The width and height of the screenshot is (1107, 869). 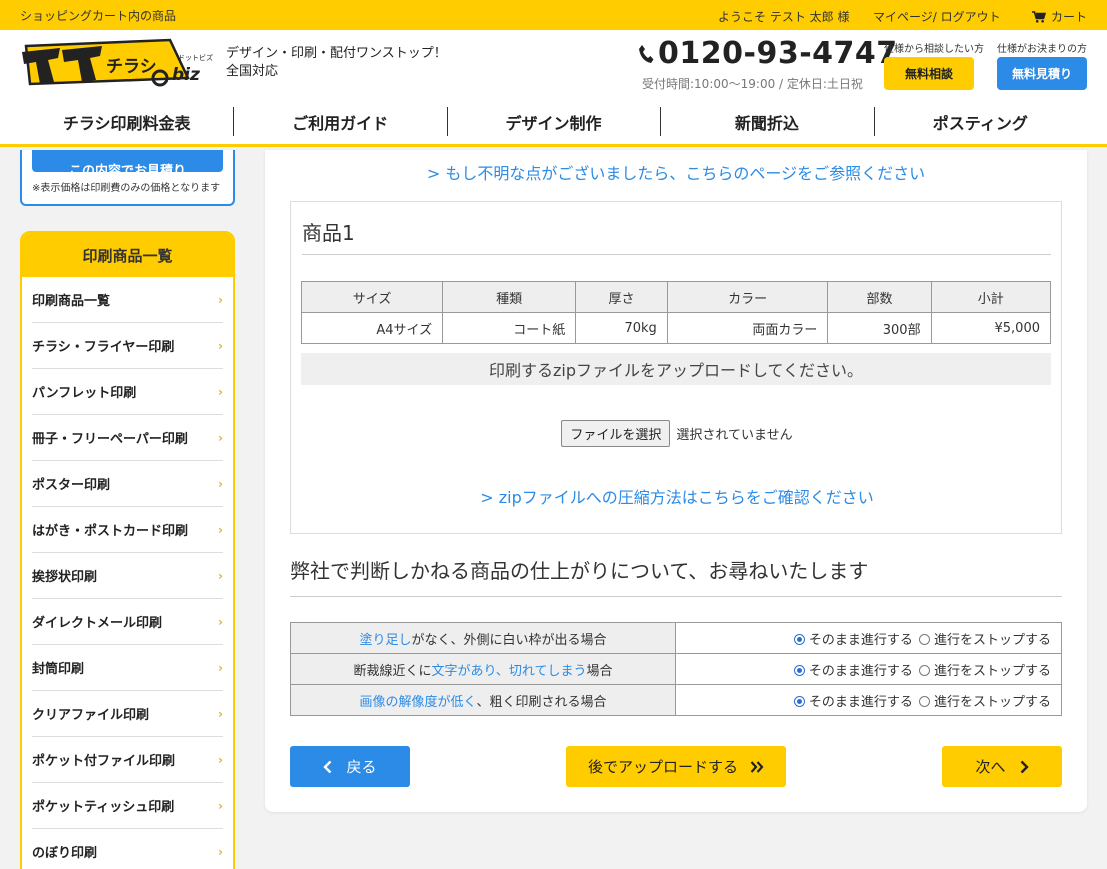 I want to click on svg-text: ドットビズ, so click(x=195, y=57).